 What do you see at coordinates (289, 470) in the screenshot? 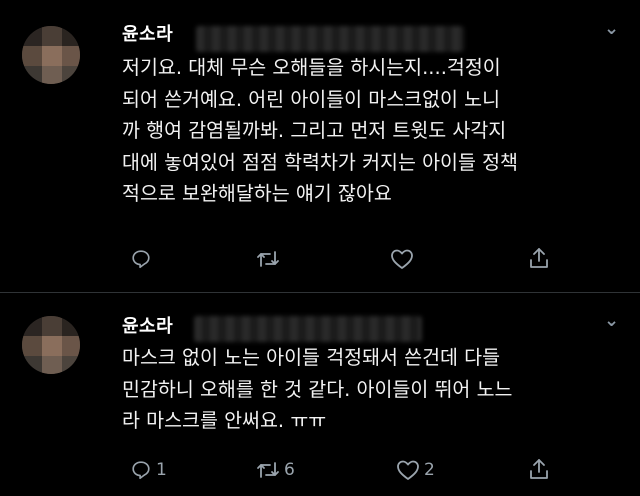
I see `retweet-count: 6` at bounding box center [289, 470].